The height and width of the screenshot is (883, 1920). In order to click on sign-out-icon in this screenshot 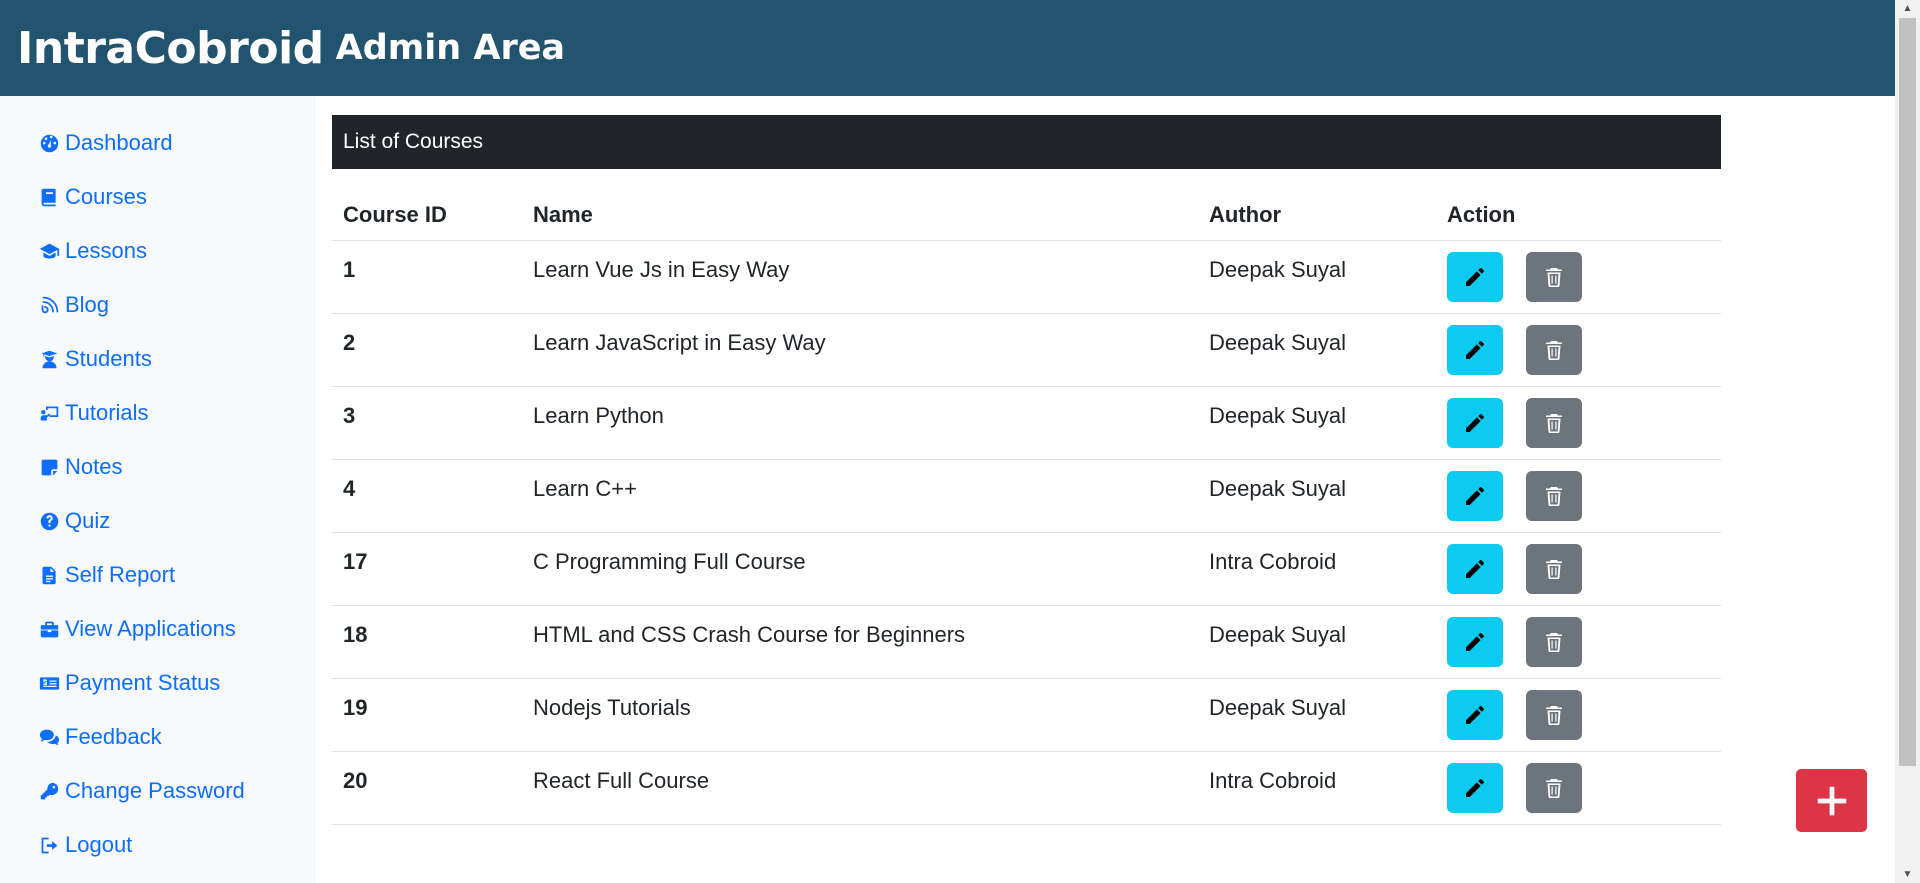, I will do `click(49, 845)`.